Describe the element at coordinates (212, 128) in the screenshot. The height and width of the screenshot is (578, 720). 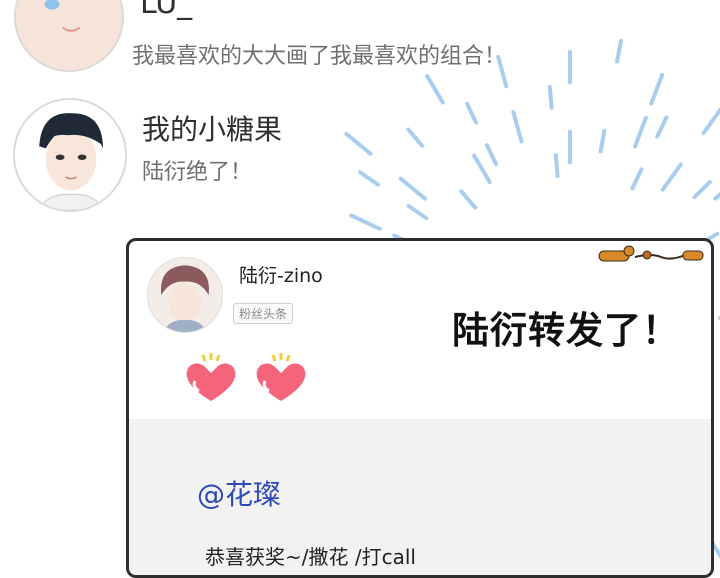
I see `comment-2-username: 我的小糖果` at that location.